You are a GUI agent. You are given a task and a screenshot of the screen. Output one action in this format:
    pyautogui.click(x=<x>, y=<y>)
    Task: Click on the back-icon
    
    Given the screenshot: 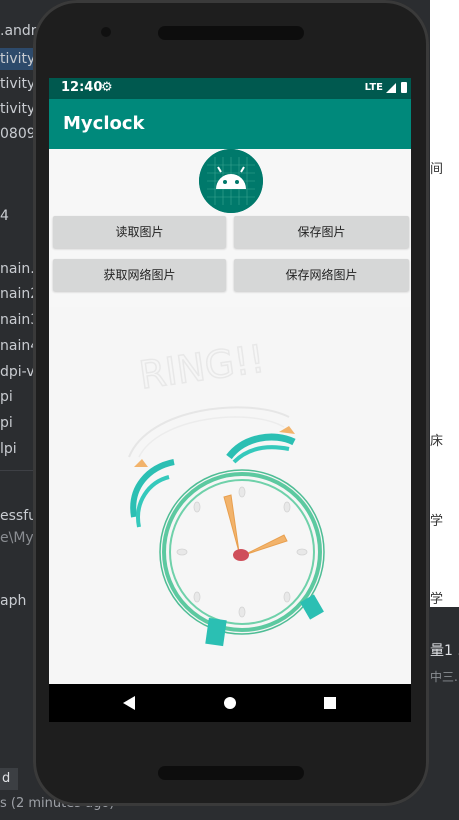 What is the action you would take?
    pyautogui.click(x=129, y=703)
    